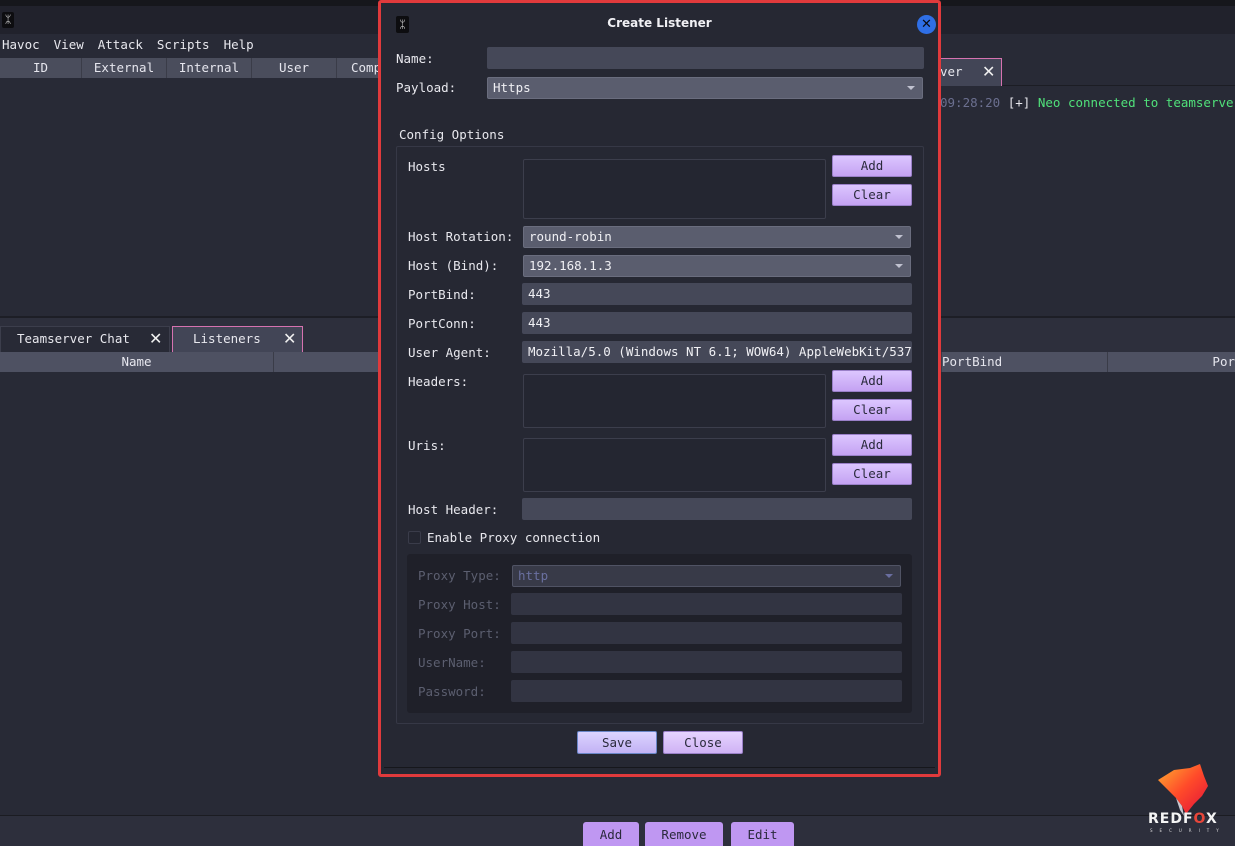 The image size is (1235, 846). What do you see at coordinates (762, 834) in the screenshot?
I see `edit-listener-button: Edit` at bounding box center [762, 834].